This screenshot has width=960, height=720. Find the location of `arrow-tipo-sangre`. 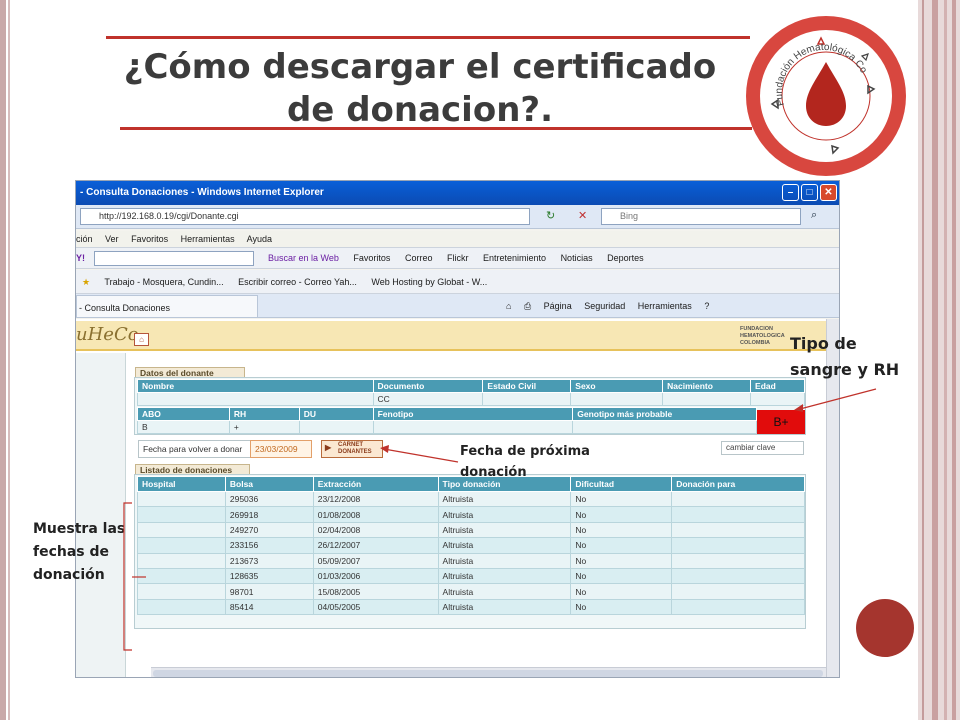

arrow-tipo-sangre is located at coordinates (838, 399).